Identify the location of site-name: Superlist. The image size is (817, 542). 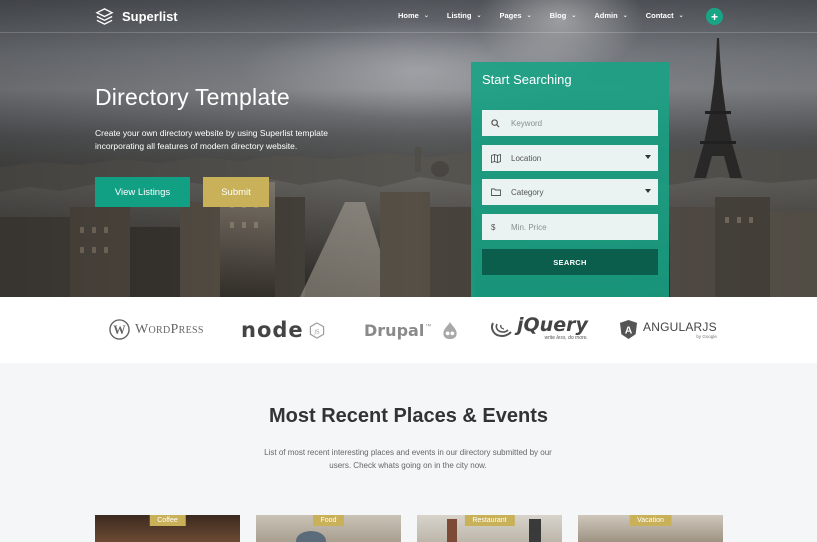
(150, 16).